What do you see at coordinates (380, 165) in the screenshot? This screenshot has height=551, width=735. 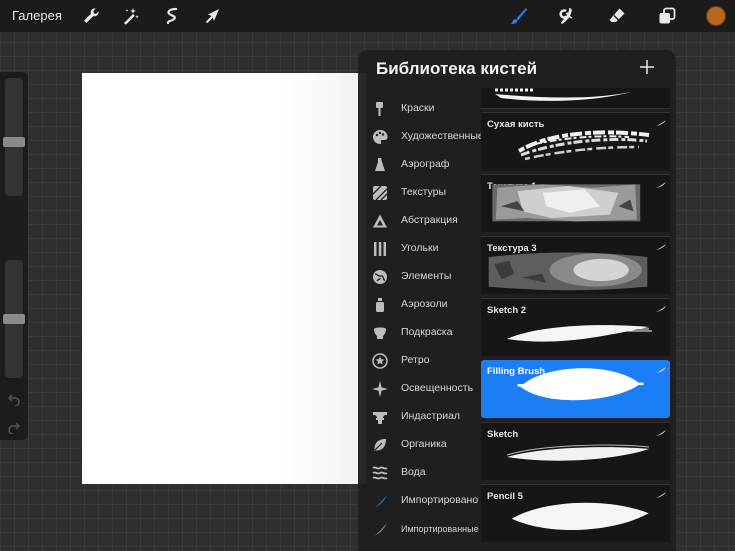 I see `airbrush-icon` at bounding box center [380, 165].